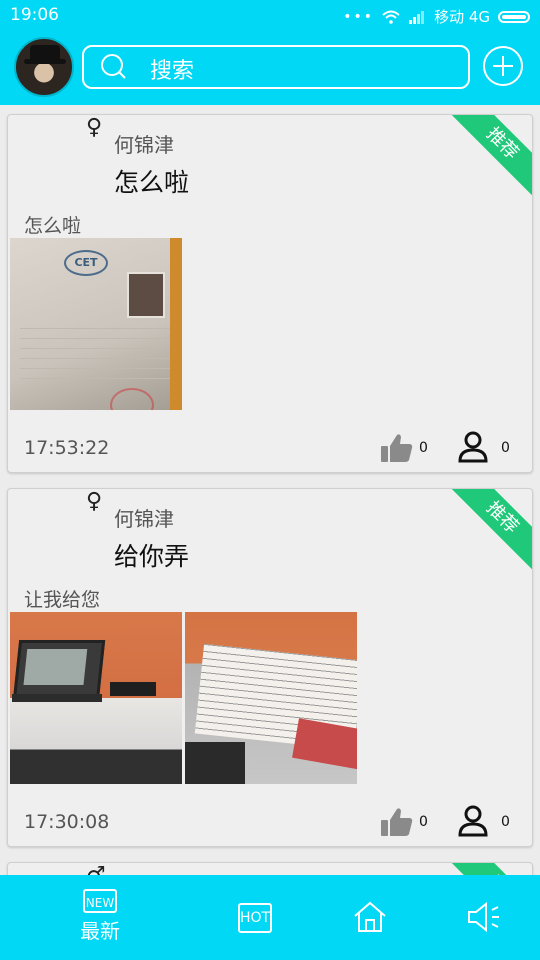 Image resolution: width=540 pixels, height=960 pixels. I want to click on post-description: 怎么啦, so click(53, 226).